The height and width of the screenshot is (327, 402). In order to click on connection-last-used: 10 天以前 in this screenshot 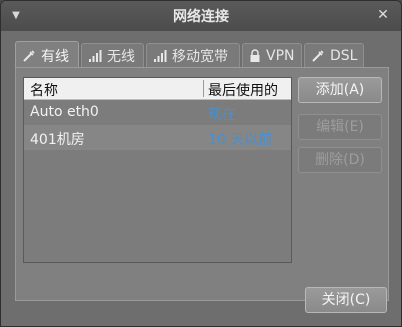, I will do `click(240, 140)`.